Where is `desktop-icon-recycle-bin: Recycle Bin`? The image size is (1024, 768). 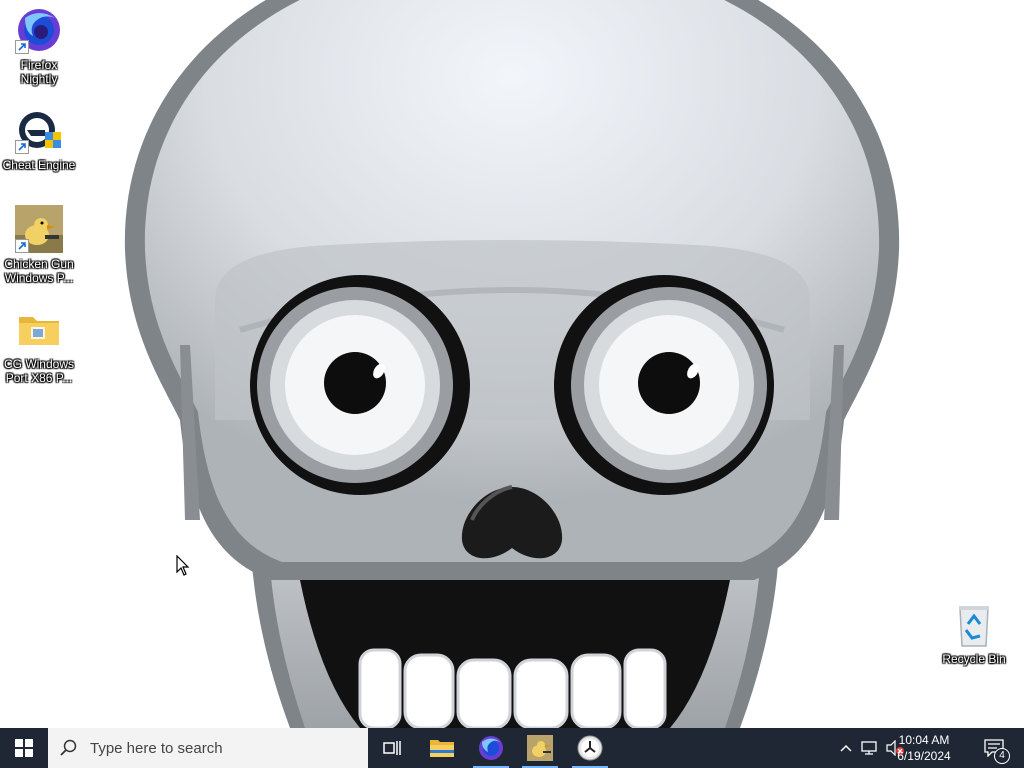
desktop-icon-recycle-bin: Recycle Bin is located at coordinates (974, 633).